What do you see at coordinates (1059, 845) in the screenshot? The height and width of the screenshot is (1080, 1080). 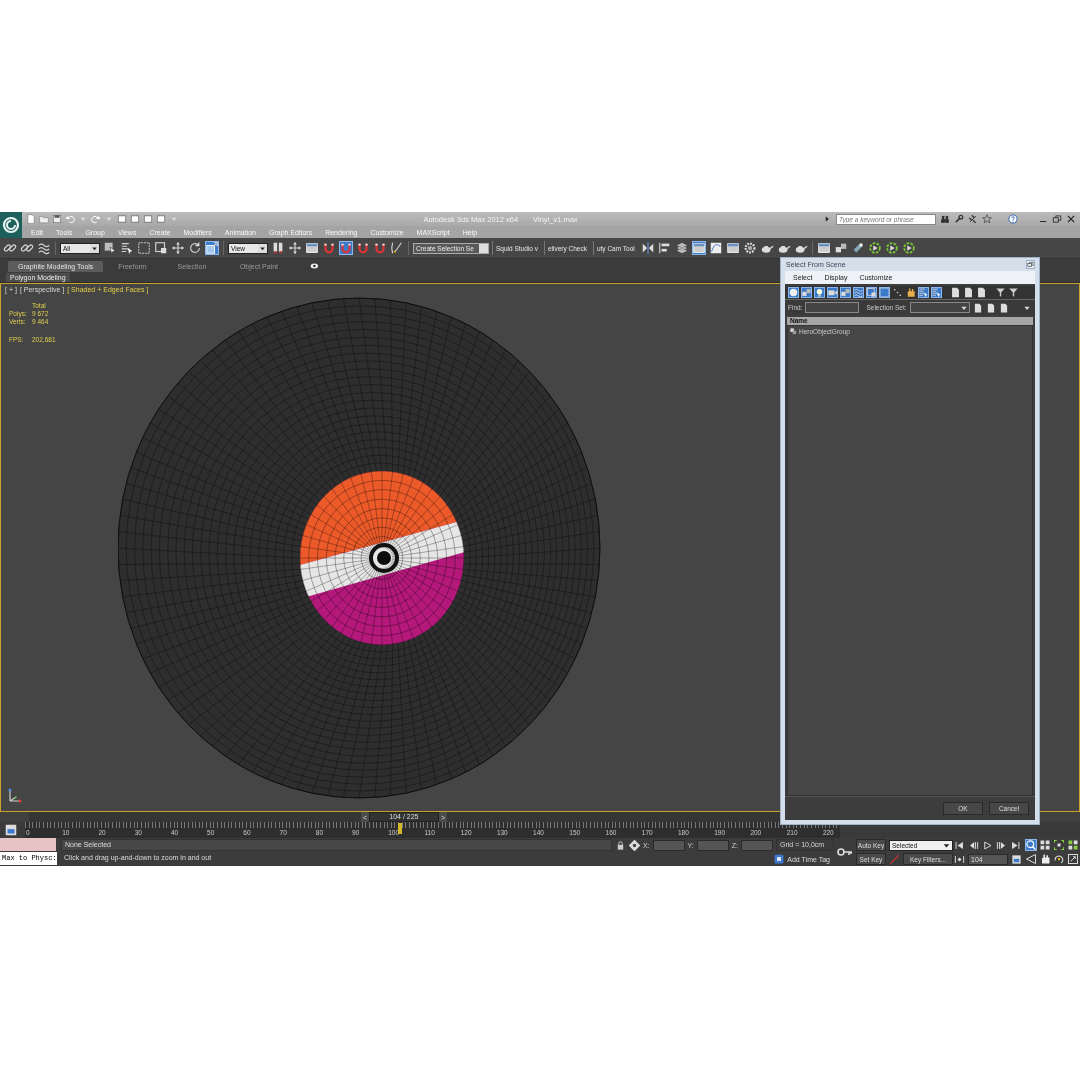 I see `zoom-extents-icon` at bounding box center [1059, 845].